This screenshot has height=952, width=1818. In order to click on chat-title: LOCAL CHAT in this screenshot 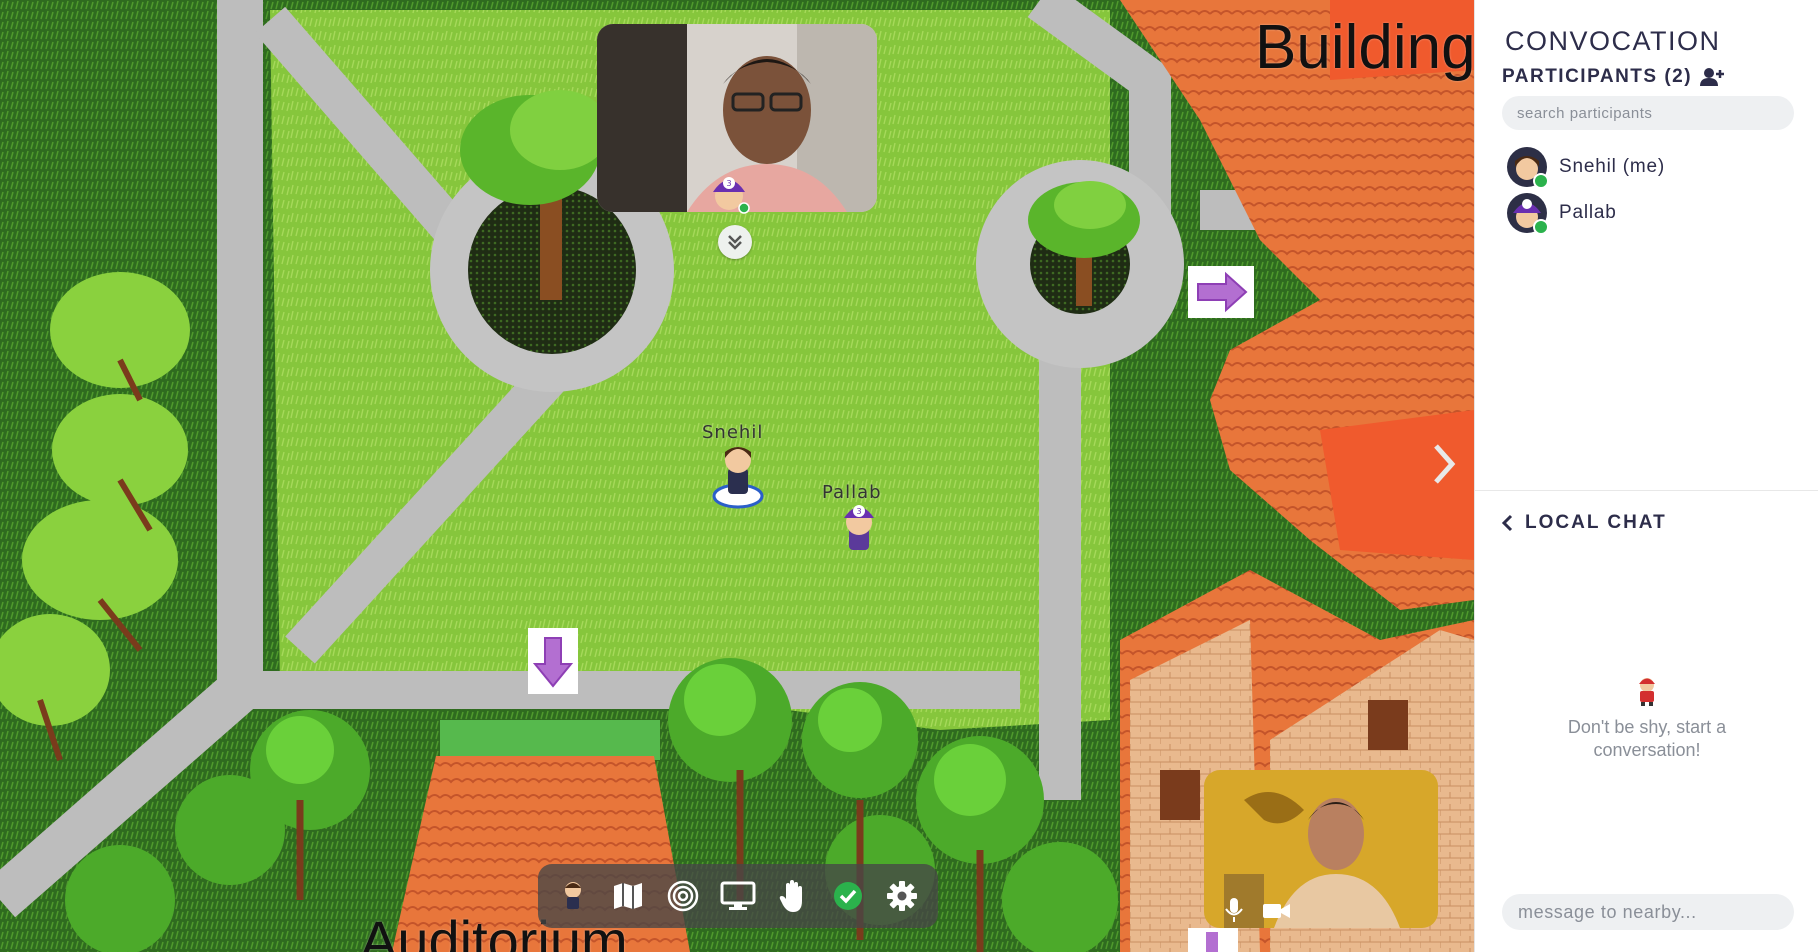, I will do `click(1596, 522)`.